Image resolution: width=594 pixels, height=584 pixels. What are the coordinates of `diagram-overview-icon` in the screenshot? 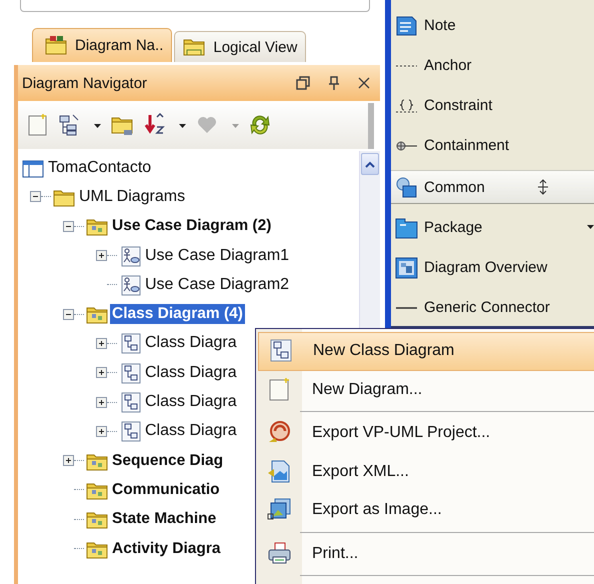 It's located at (406, 267).